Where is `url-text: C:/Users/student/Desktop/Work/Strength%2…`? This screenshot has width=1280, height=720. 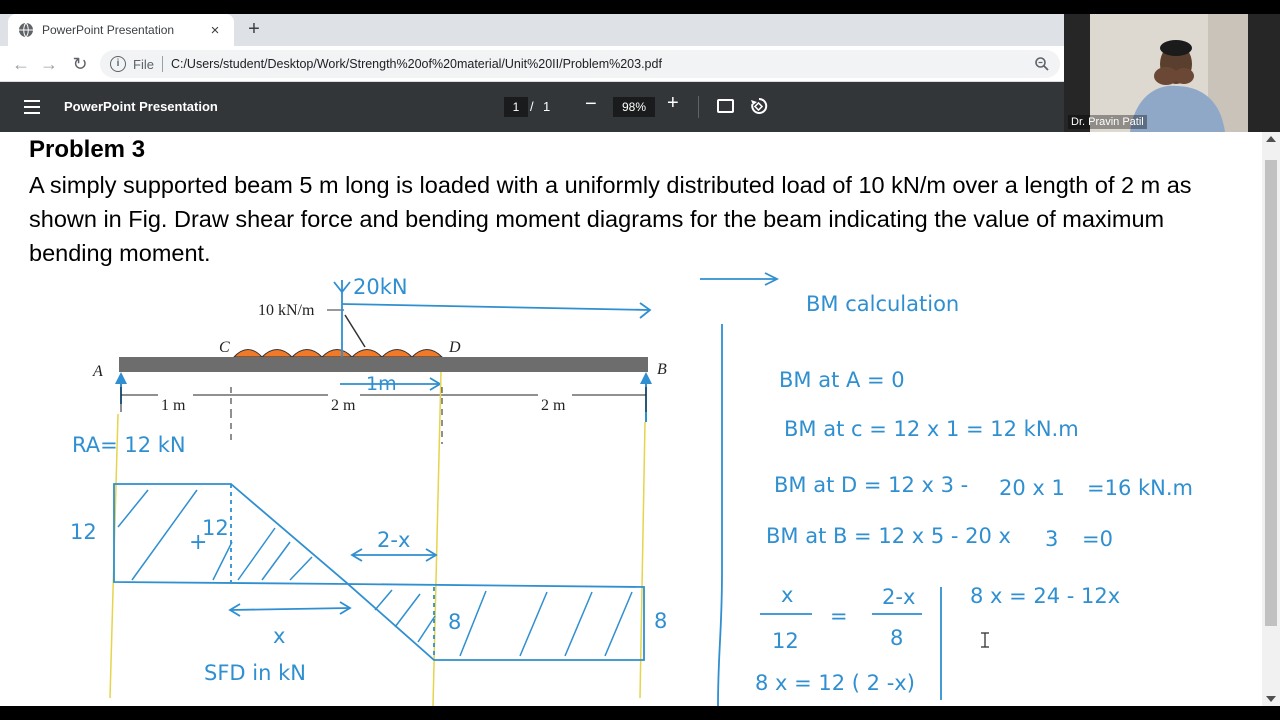
url-text: C:/Users/student/Desktop/Work/Strength%2… is located at coordinates (416, 64).